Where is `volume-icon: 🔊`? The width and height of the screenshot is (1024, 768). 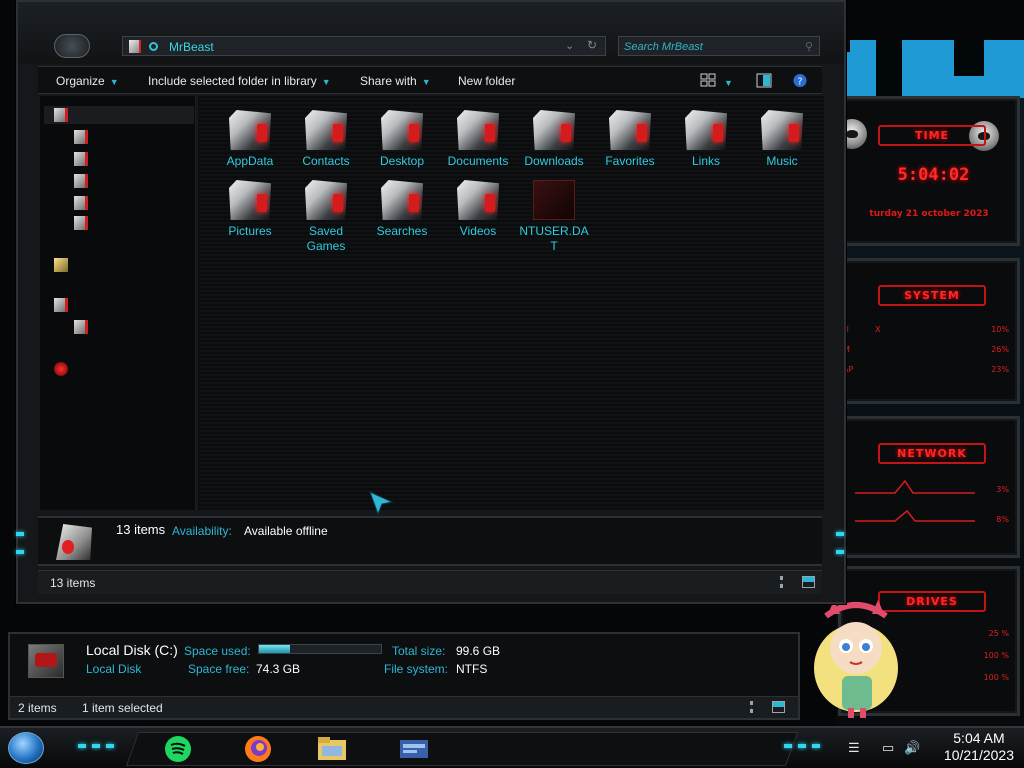 volume-icon: 🔊 is located at coordinates (912, 748).